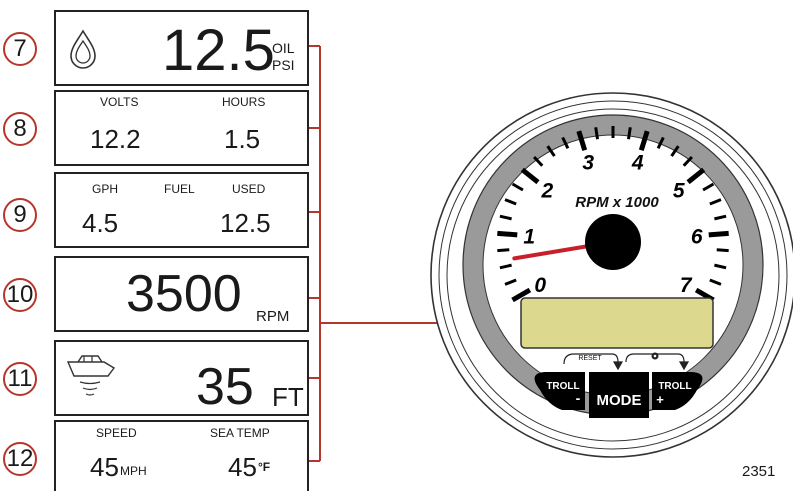  What do you see at coordinates (590, 358) in the screenshot?
I see `reset-label: RESET` at bounding box center [590, 358].